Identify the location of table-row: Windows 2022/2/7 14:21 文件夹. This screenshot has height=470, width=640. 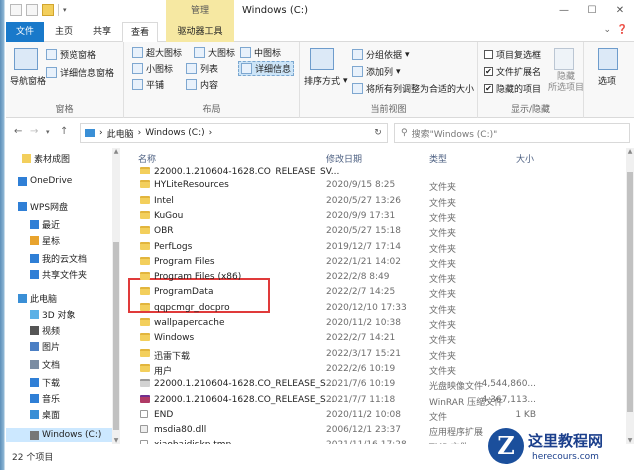
(376, 339).